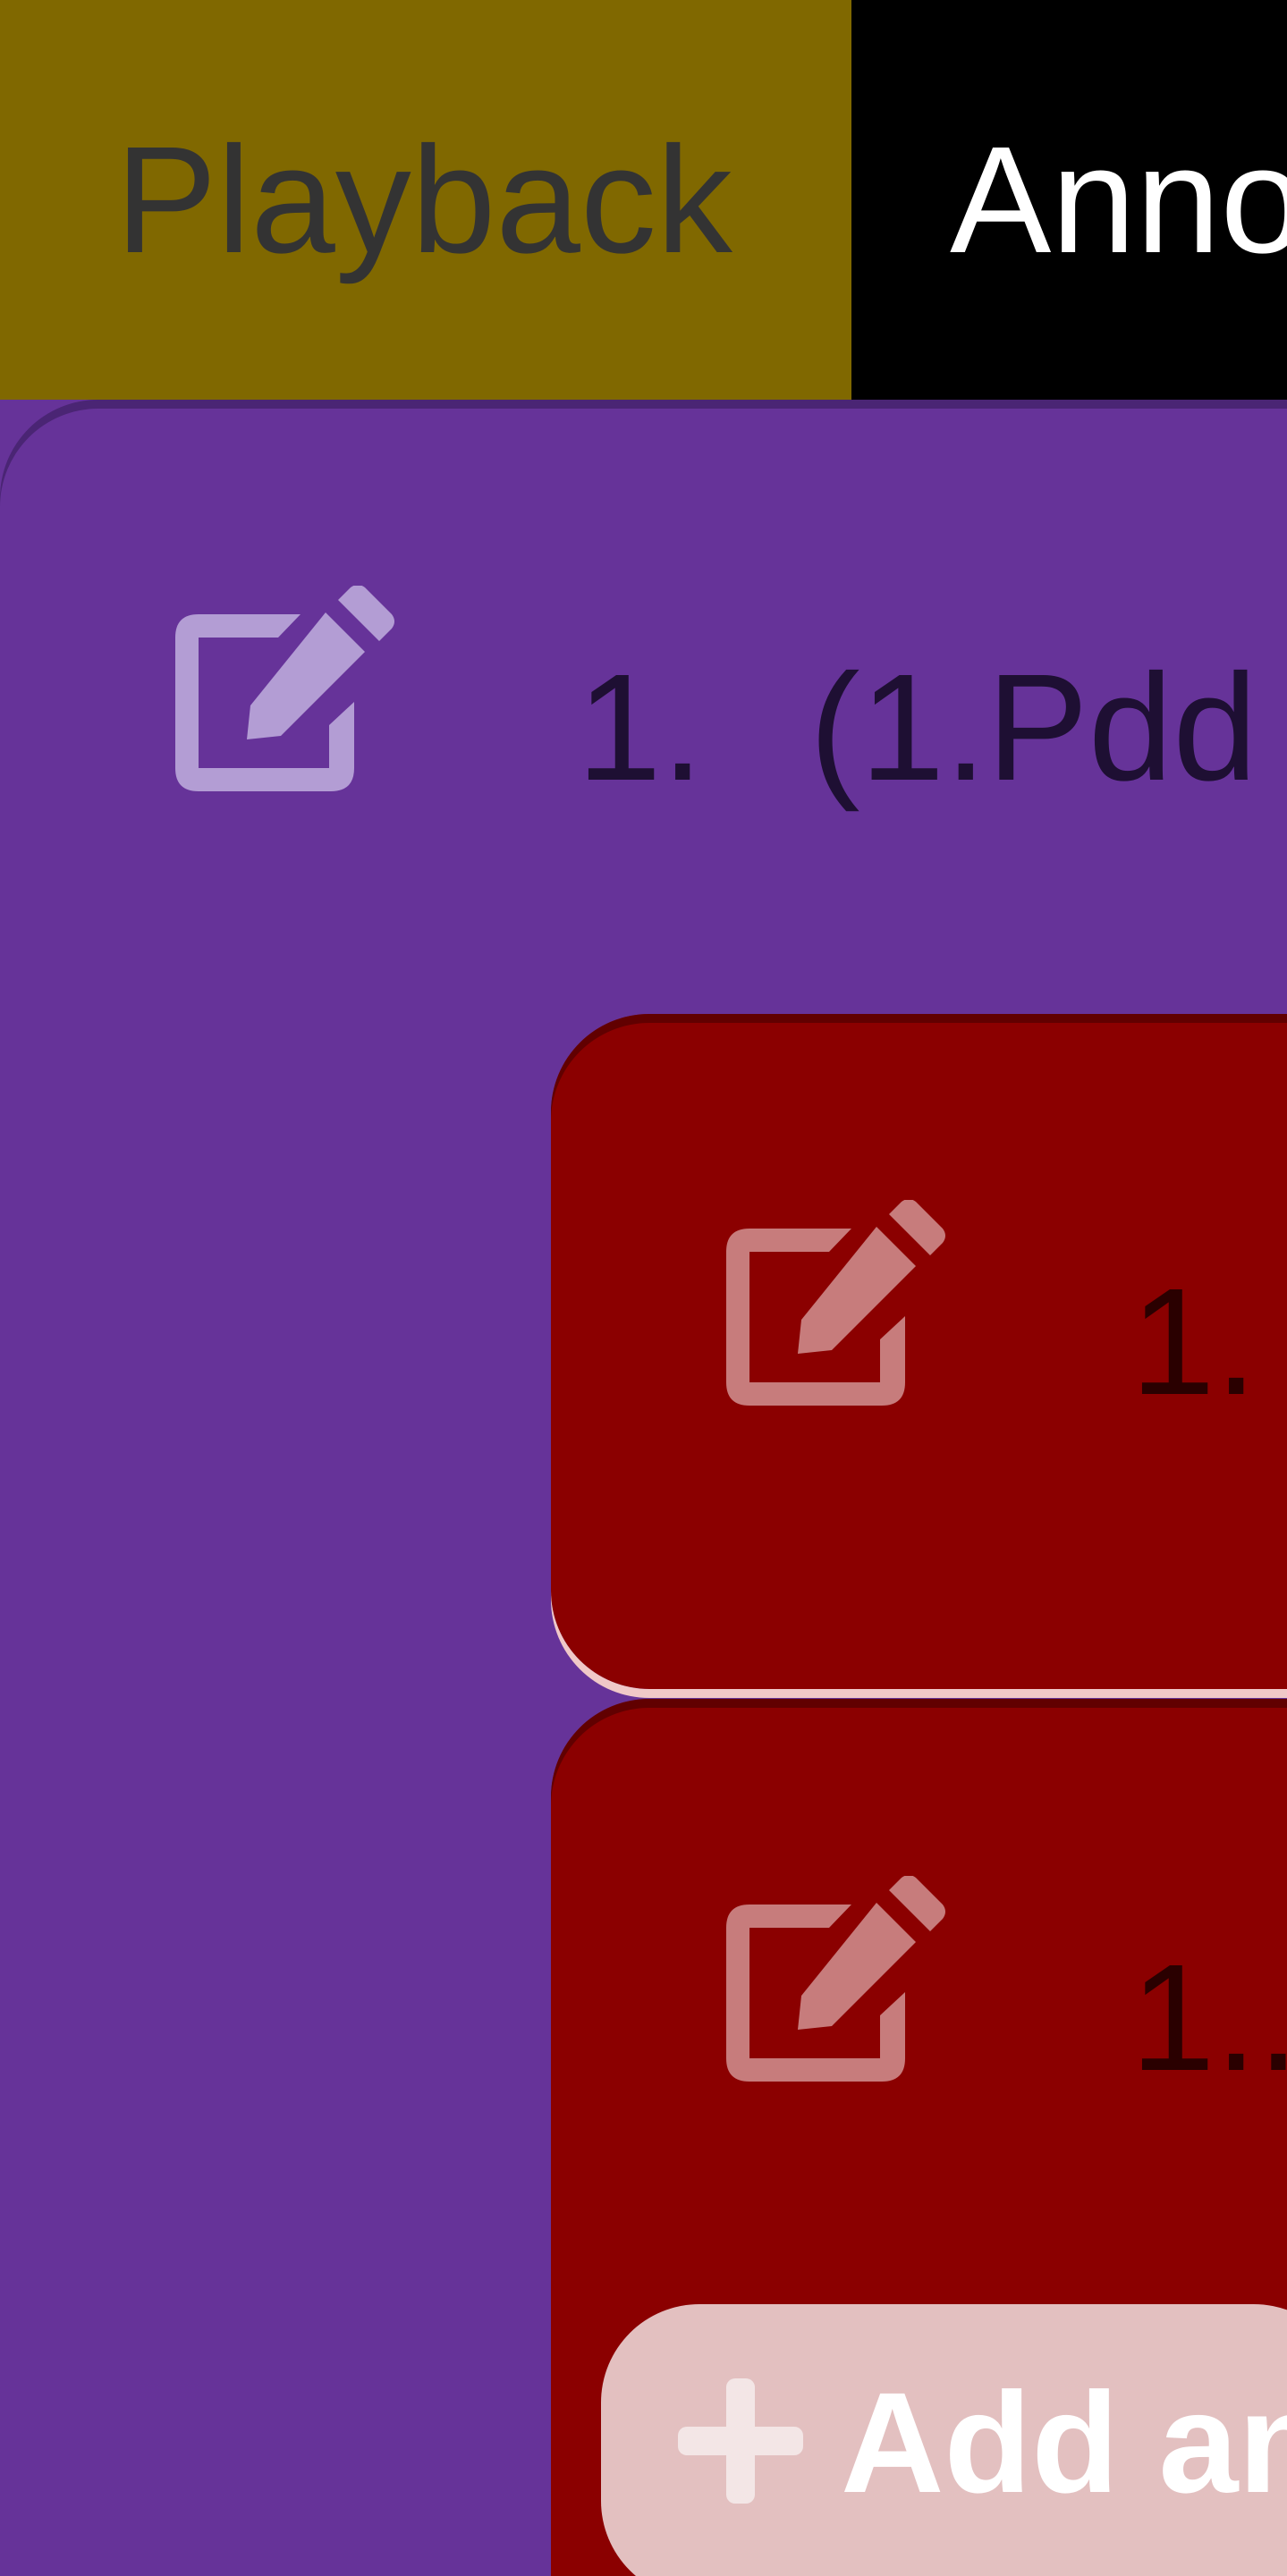 This screenshot has height=2576, width=1287. Describe the element at coordinates (1064, 2442) in the screenshot. I see `add-annotation-label: Add an` at that location.